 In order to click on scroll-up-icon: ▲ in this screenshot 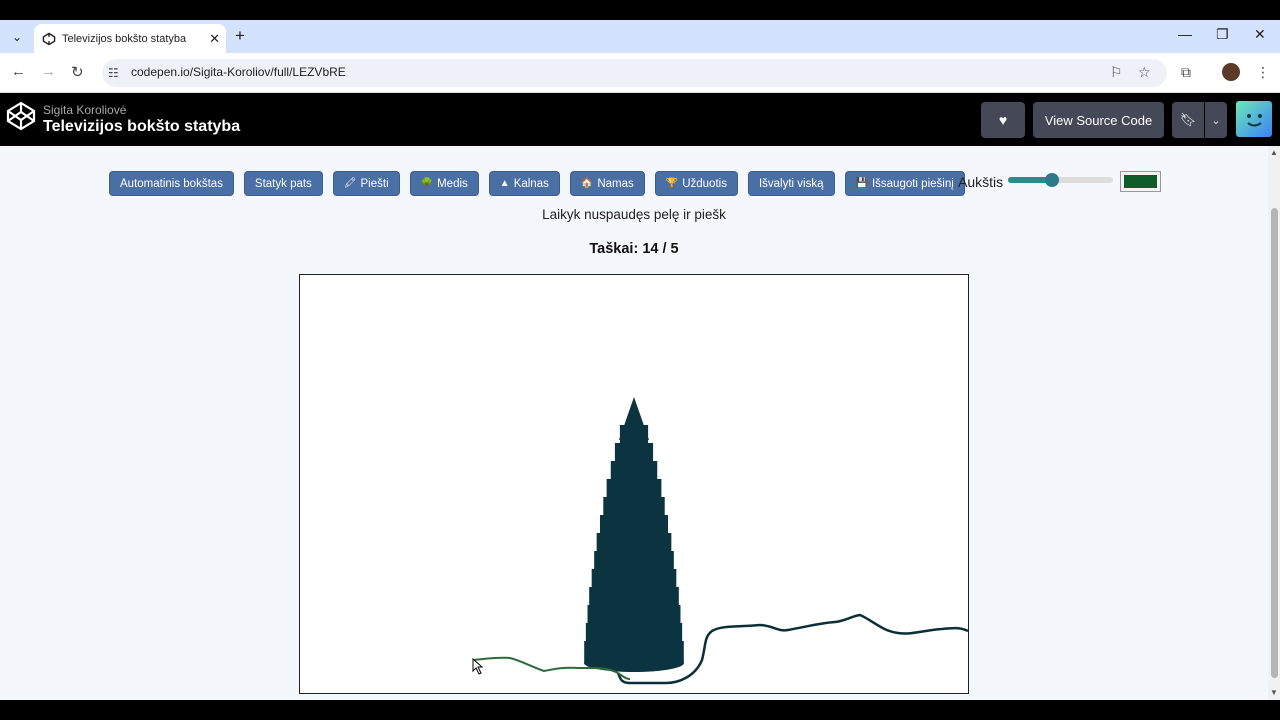, I will do `click(1274, 152)`.